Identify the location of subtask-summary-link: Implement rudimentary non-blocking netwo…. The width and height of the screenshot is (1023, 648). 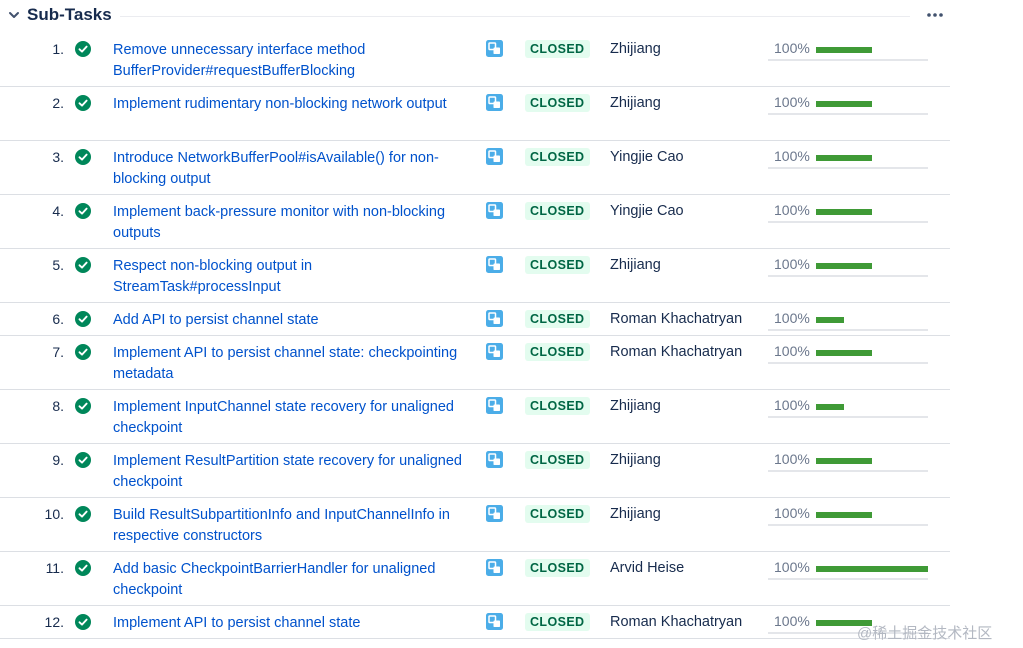
(293, 104).